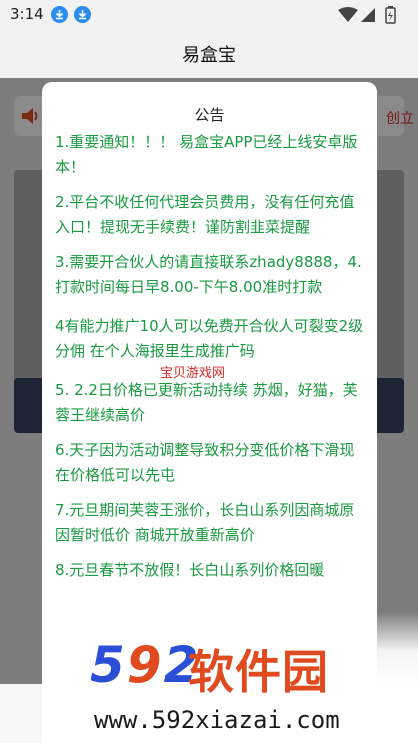  What do you see at coordinates (348, 14) in the screenshot?
I see `wifi-icon` at bounding box center [348, 14].